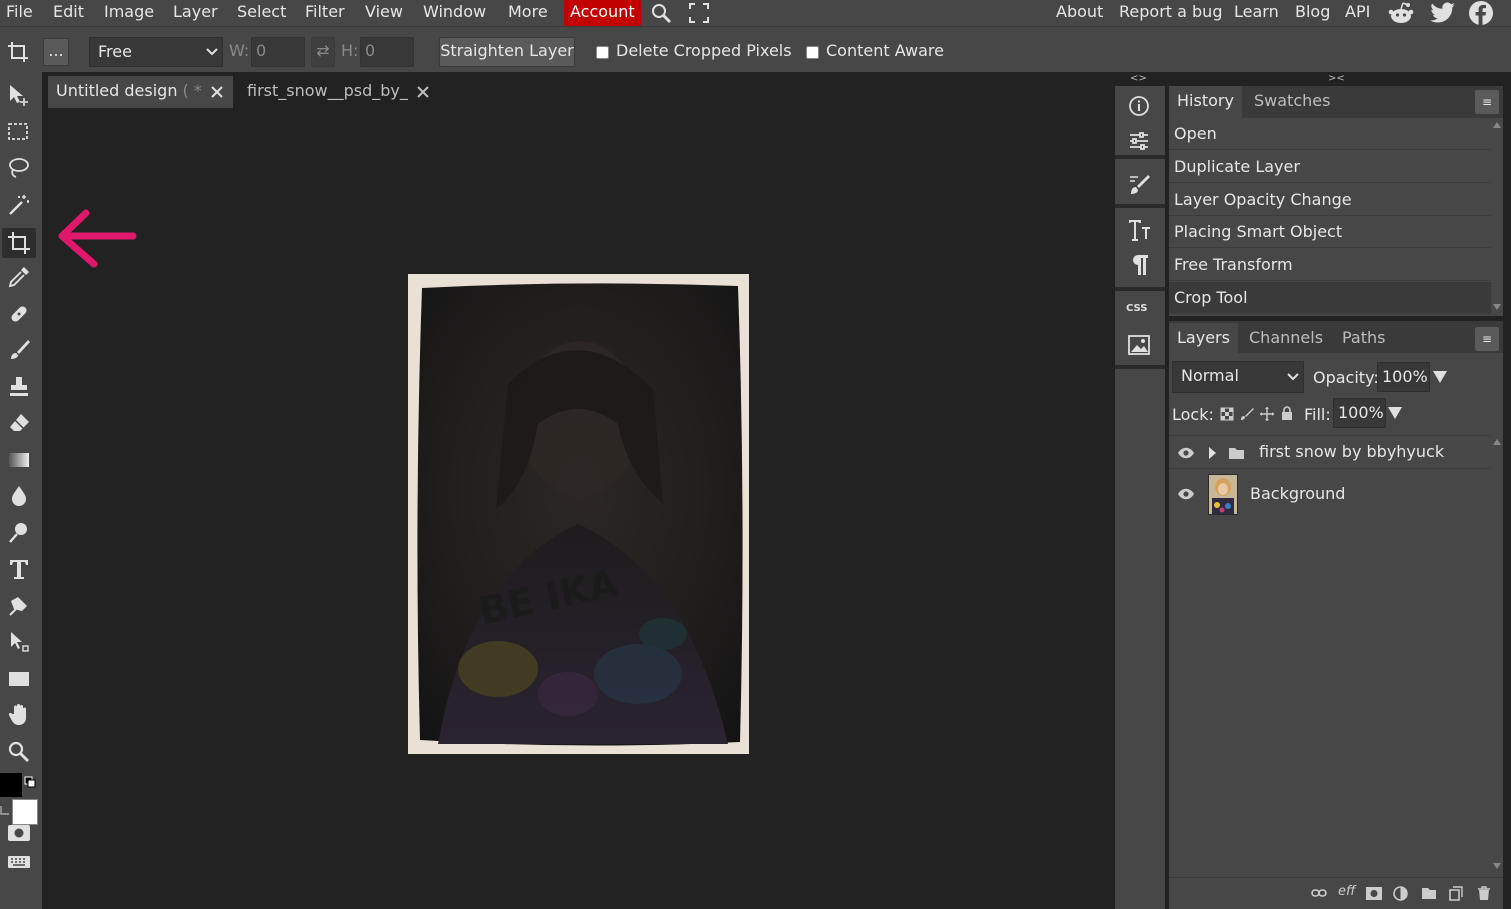  What do you see at coordinates (19, 387) in the screenshot?
I see `clone-stamp-tool-icon` at bounding box center [19, 387].